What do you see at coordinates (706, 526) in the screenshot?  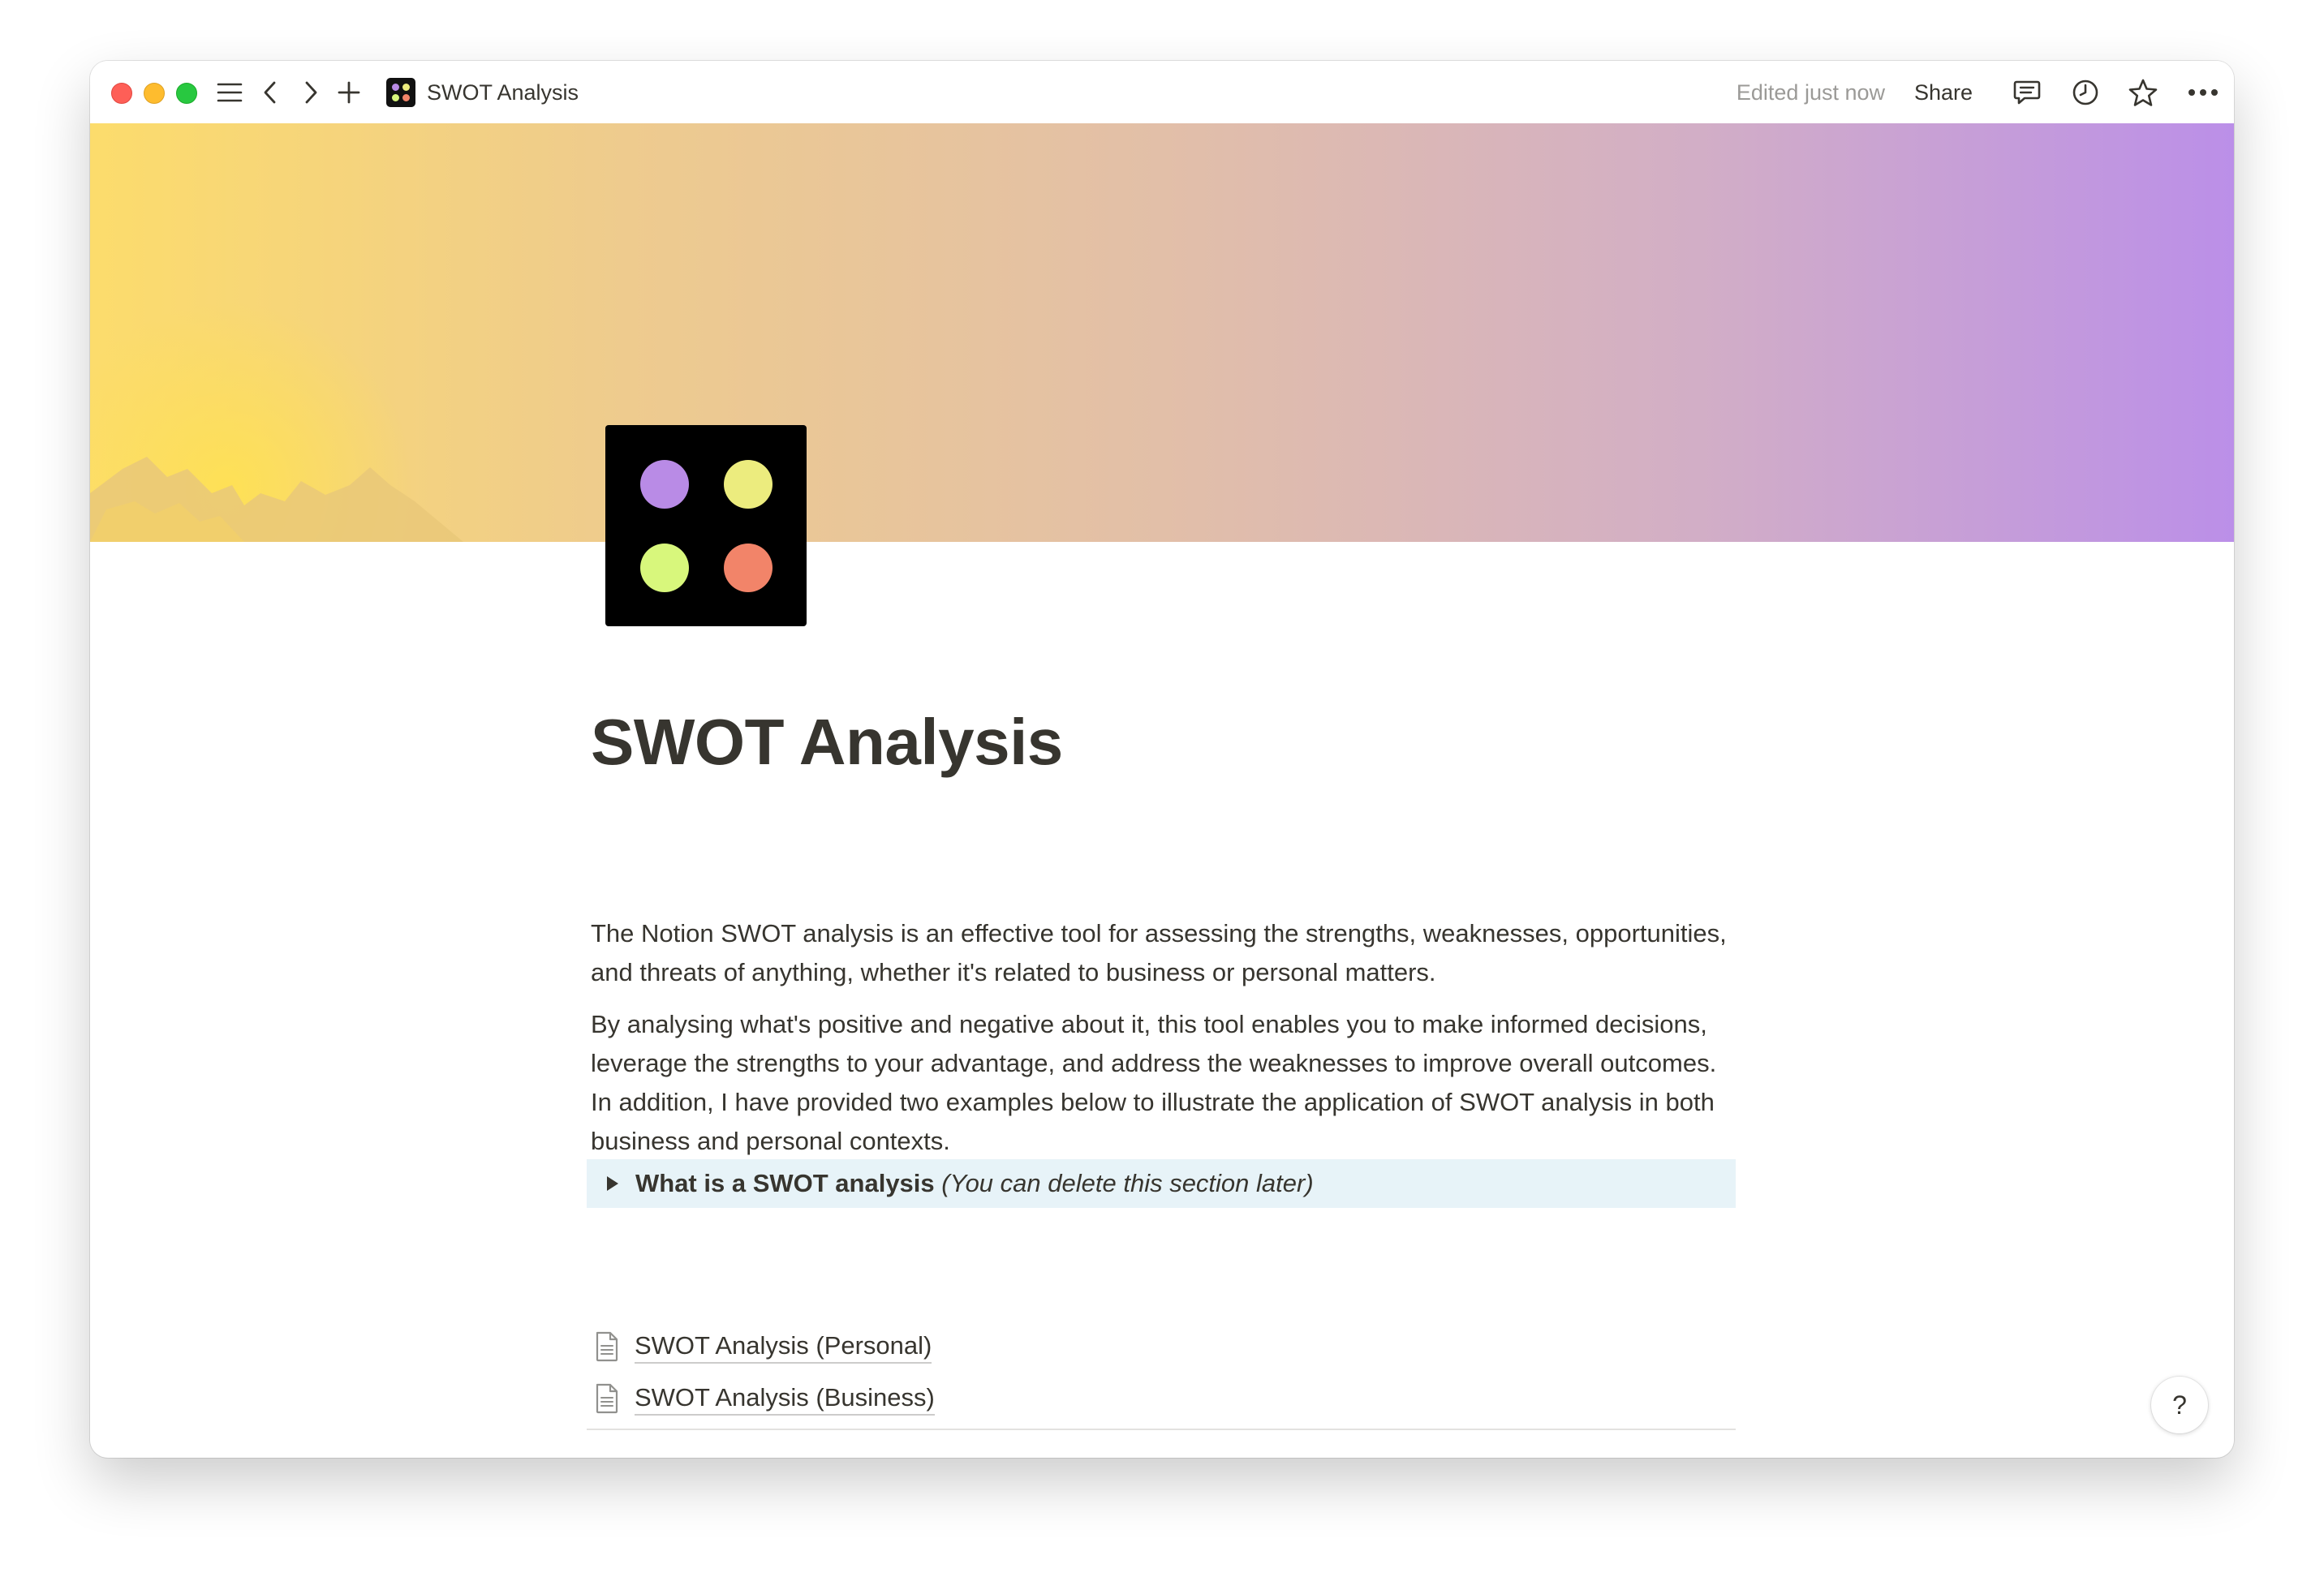 I see `page-icon` at bounding box center [706, 526].